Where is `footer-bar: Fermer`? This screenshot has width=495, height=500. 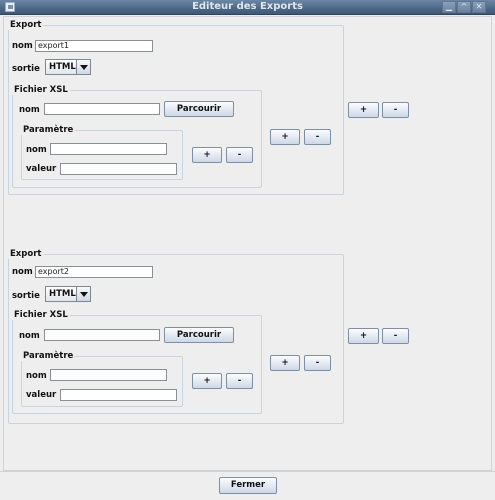 footer-bar: Fermer is located at coordinates (247, 485).